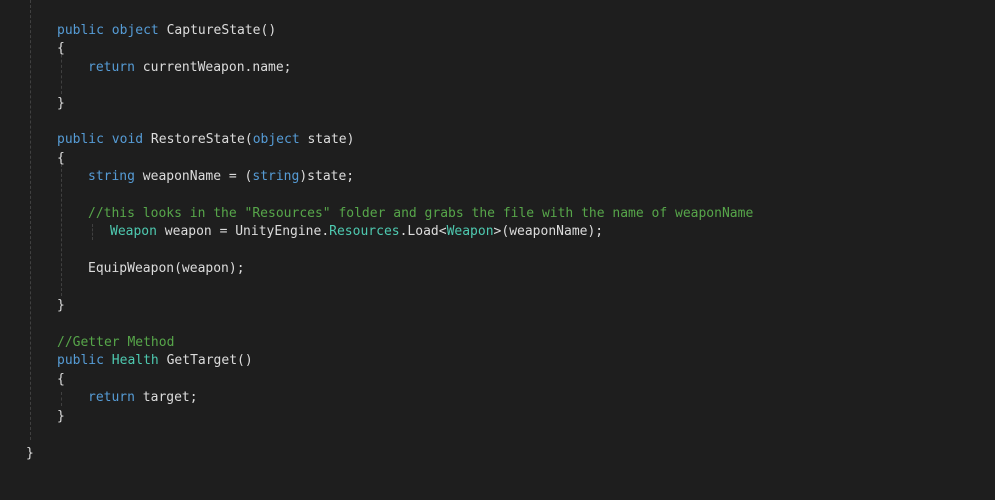 Image resolution: width=995 pixels, height=500 pixels. What do you see at coordinates (327, 139) in the screenshot?
I see `code-token: state)` at bounding box center [327, 139].